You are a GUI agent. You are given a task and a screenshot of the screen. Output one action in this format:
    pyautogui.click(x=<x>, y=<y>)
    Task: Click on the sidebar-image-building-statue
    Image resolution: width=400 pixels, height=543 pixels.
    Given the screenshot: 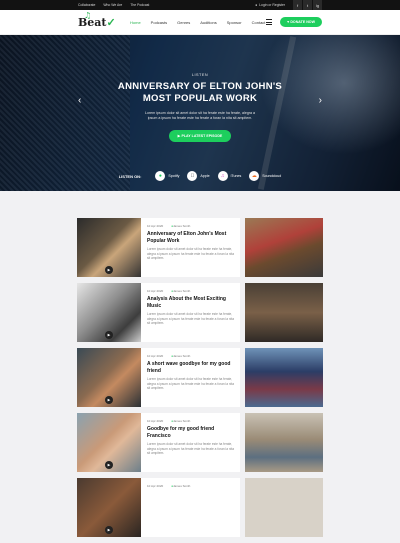 What is the action you would take?
    pyautogui.click(x=284, y=442)
    